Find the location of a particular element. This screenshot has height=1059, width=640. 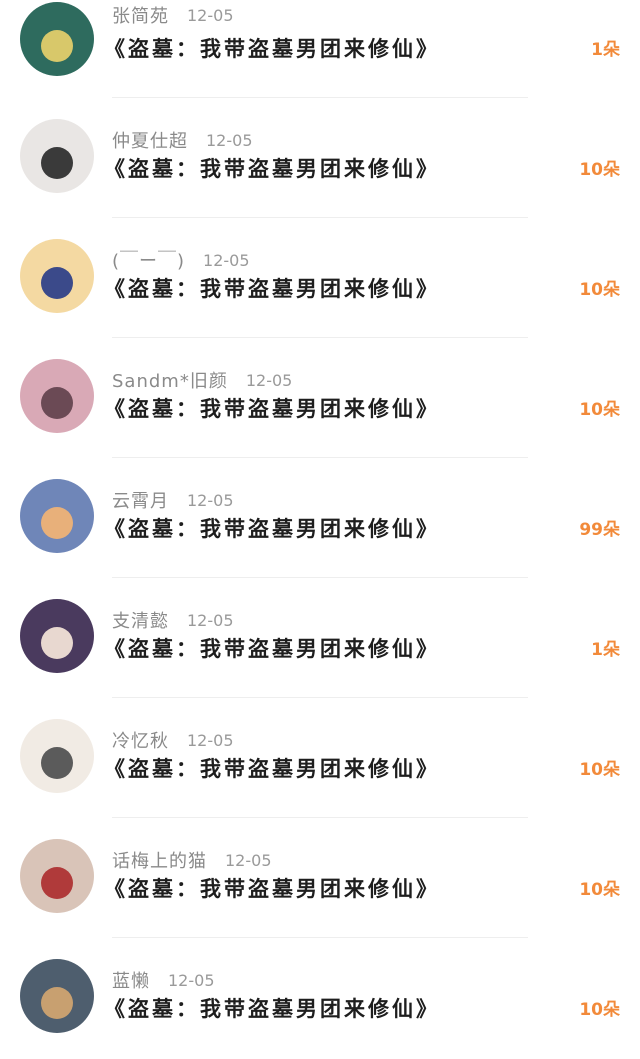

user-name: 蓝懒 is located at coordinates (131, 980).